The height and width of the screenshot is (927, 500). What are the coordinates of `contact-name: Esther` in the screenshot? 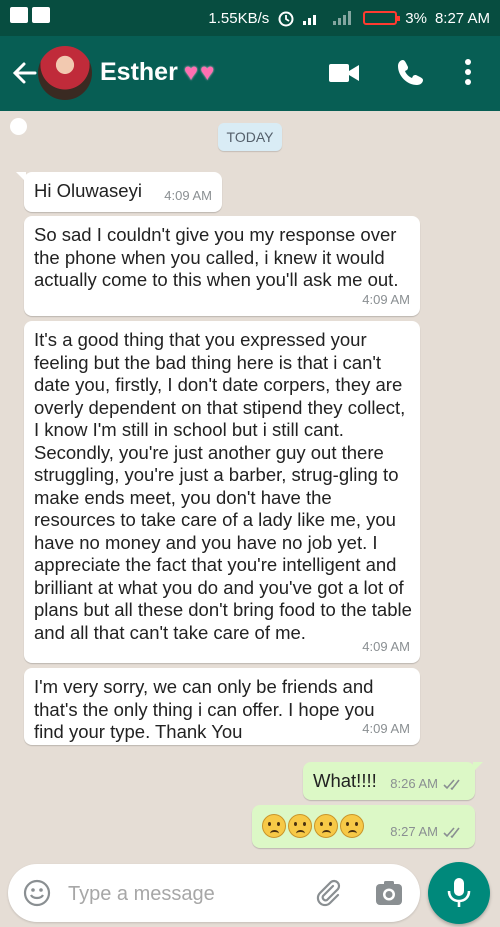 It's located at (139, 72).